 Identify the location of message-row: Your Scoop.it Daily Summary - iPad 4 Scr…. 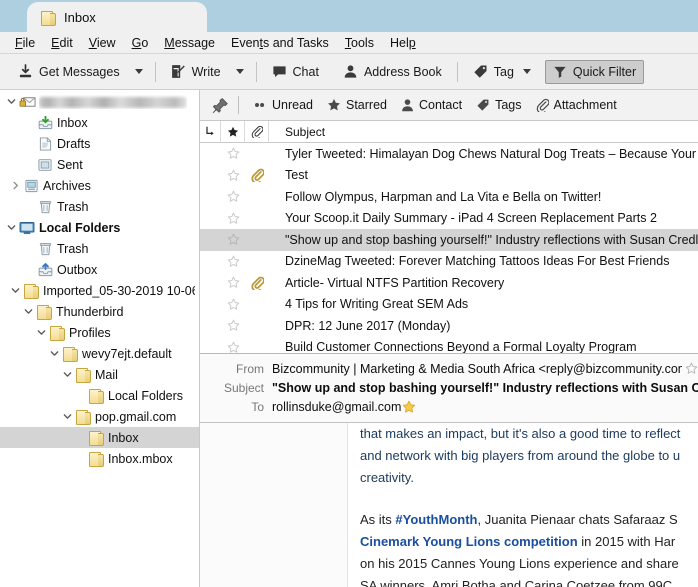
(449, 219).